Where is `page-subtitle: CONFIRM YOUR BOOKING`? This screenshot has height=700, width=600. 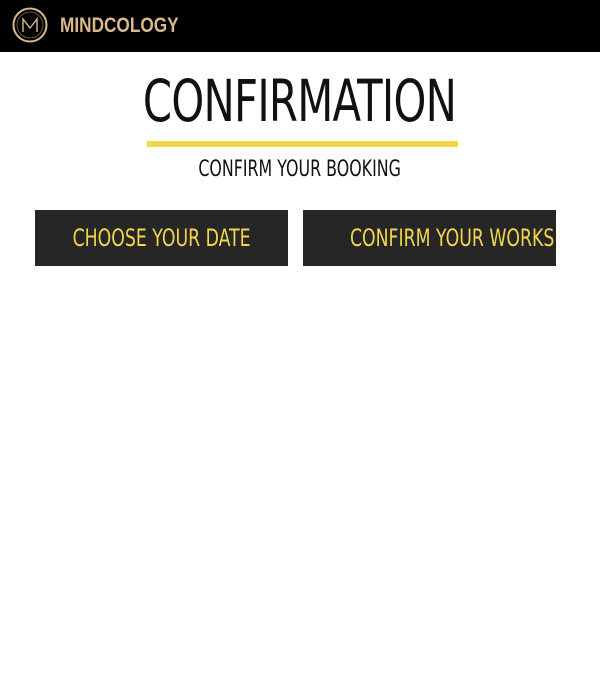 page-subtitle: CONFIRM YOUR BOOKING is located at coordinates (300, 170).